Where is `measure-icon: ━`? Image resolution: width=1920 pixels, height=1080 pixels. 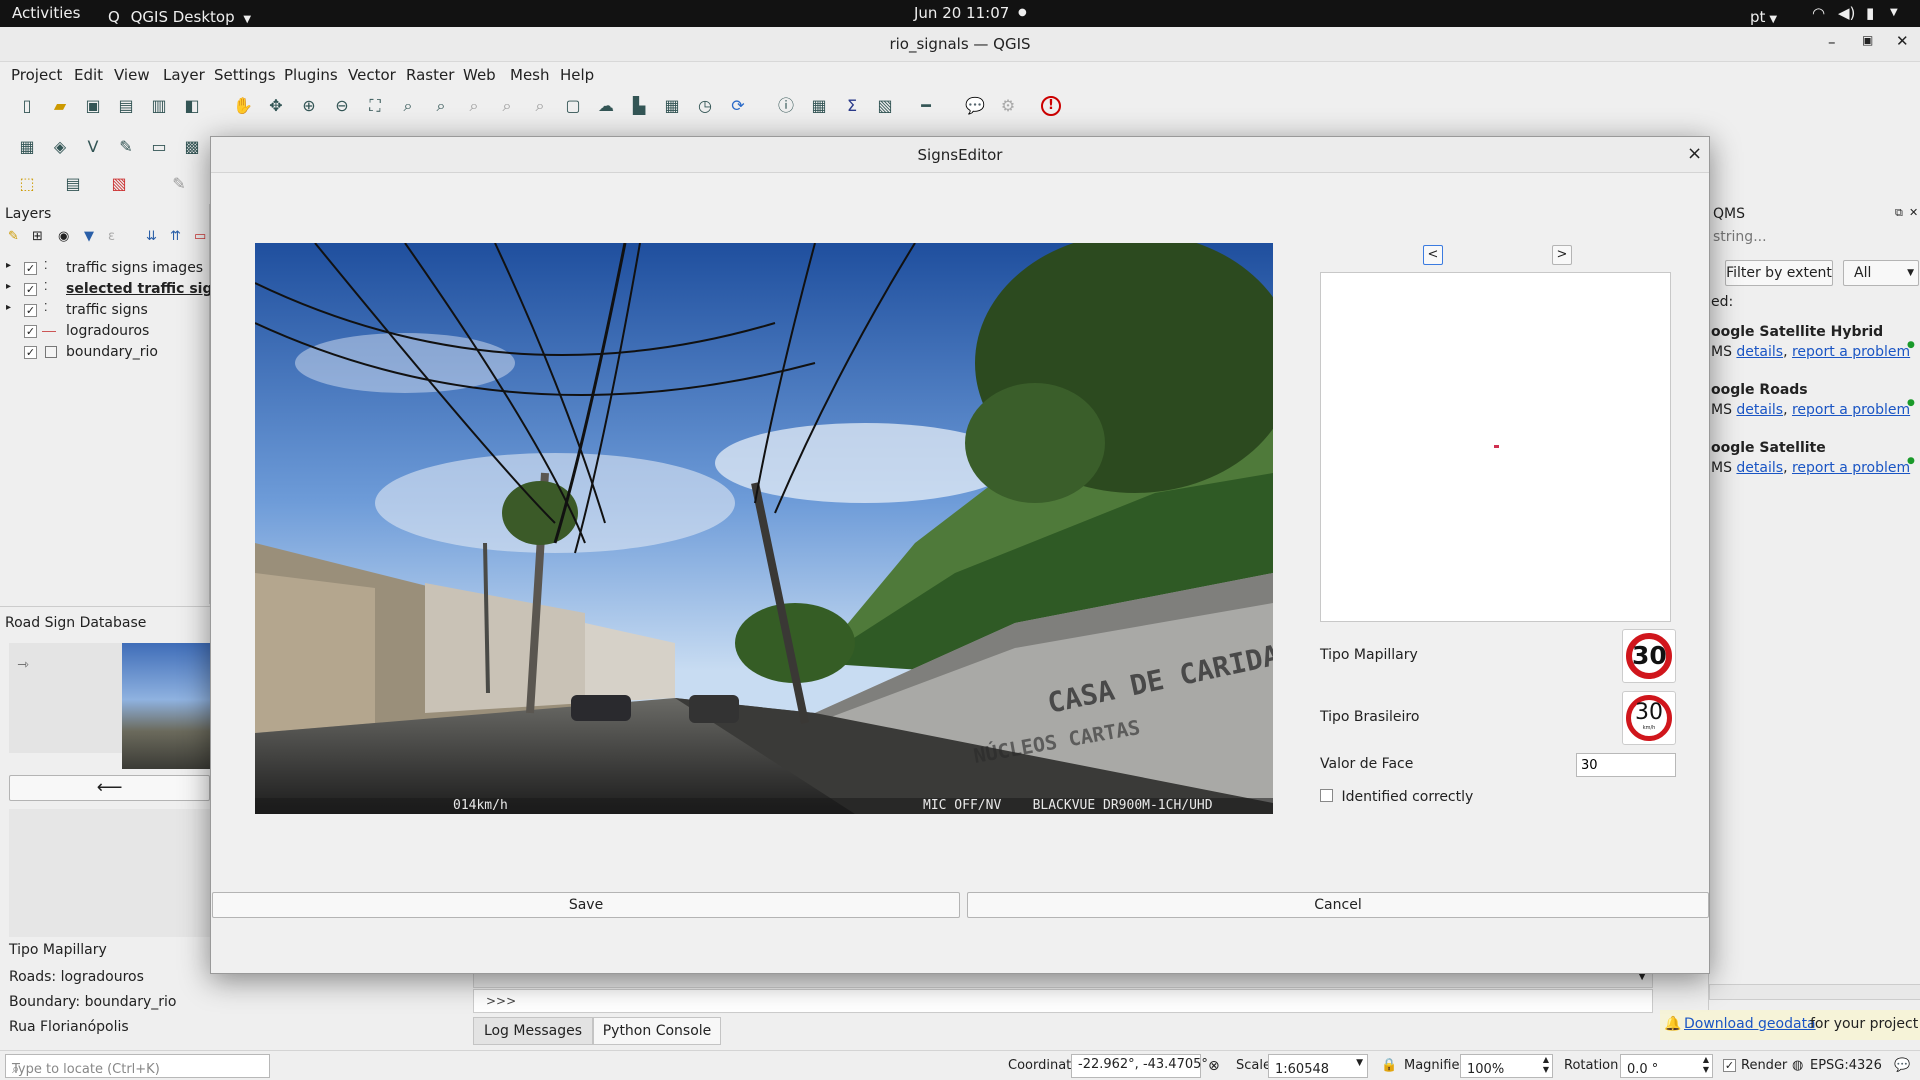 measure-icon: ━ is located at coordinates (926, 106).